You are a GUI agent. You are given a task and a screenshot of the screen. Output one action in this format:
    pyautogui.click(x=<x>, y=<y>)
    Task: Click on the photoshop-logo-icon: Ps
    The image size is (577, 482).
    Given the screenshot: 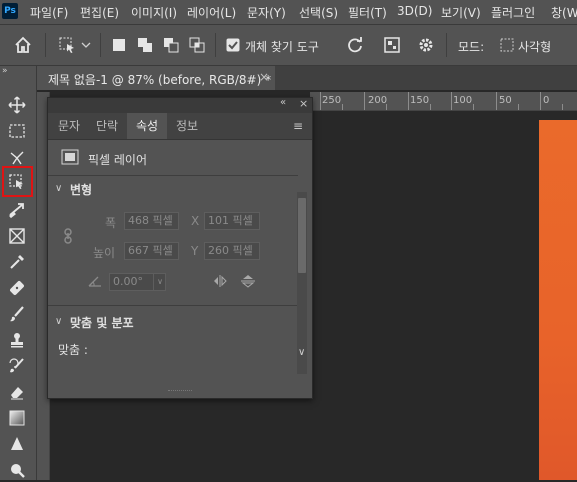 What is the action you would take?
    pyautogui.click(x=10, y=11)
    